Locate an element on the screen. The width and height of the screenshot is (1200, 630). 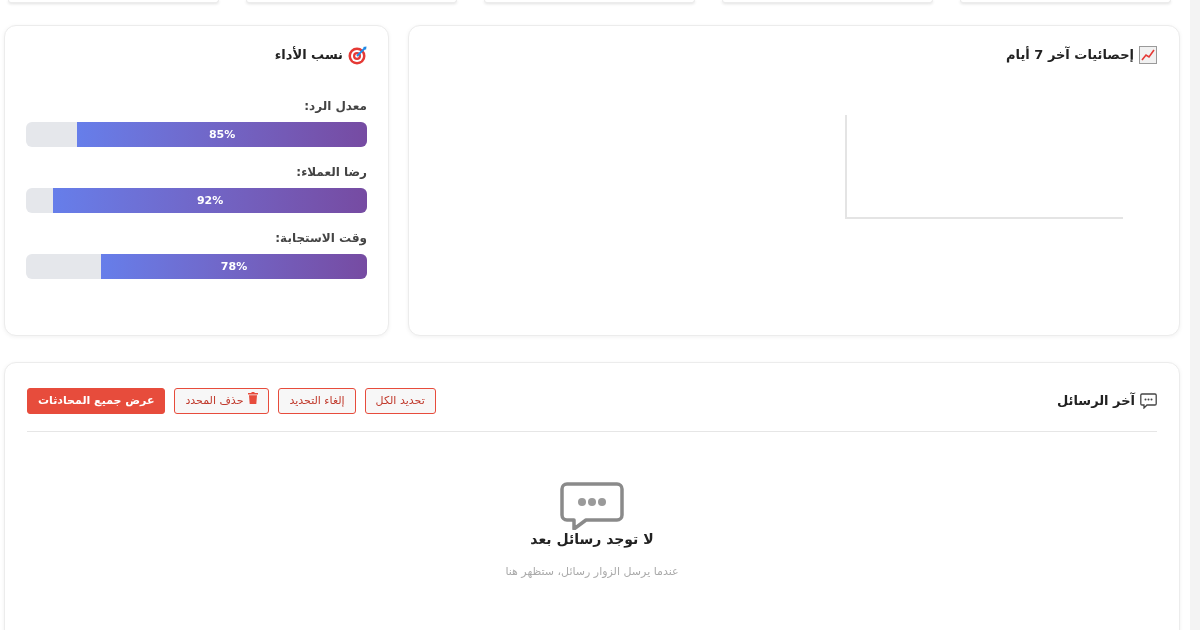
trash-icon is located at coordinates (253, 398).